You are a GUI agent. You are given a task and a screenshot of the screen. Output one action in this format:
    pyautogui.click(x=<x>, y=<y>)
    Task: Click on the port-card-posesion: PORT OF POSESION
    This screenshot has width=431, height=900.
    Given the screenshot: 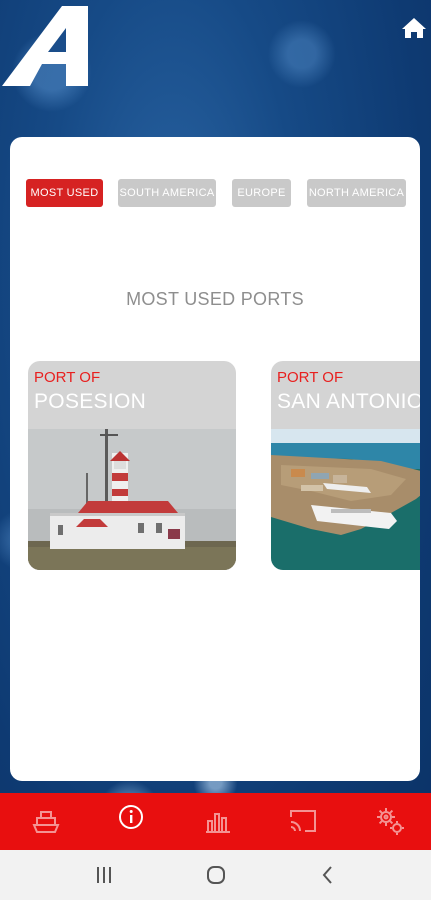 What is the action you would take?
    pyautogui.click(x=132, y=465)
    